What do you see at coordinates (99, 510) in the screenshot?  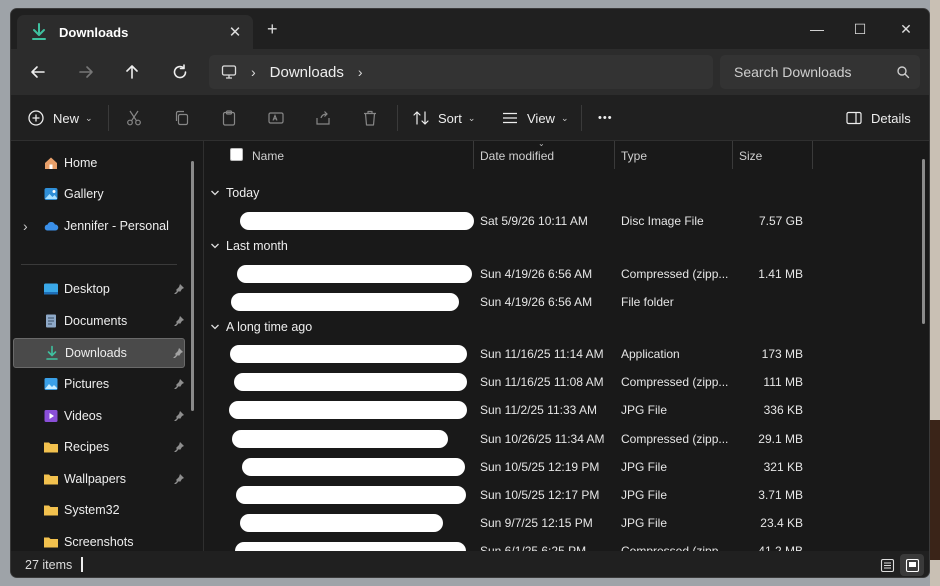 I see `sidebar-item-system32: System32` at bounding box center [99, 510].